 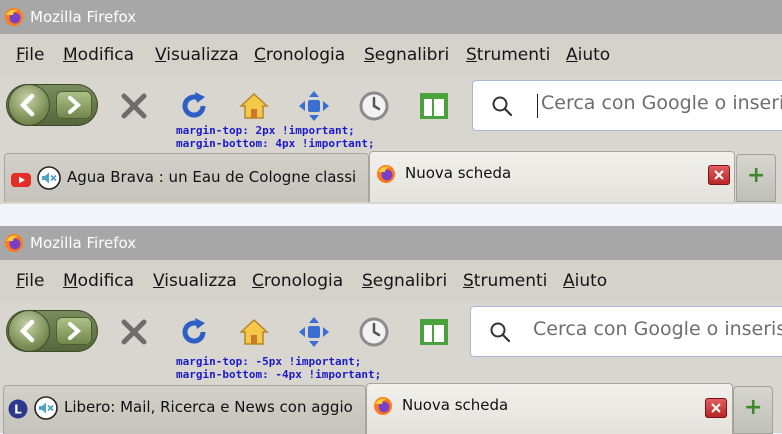 I want to click on tab-title: Libero: Mail, Ricerca e News con aggio, so click(x=208, y=407).